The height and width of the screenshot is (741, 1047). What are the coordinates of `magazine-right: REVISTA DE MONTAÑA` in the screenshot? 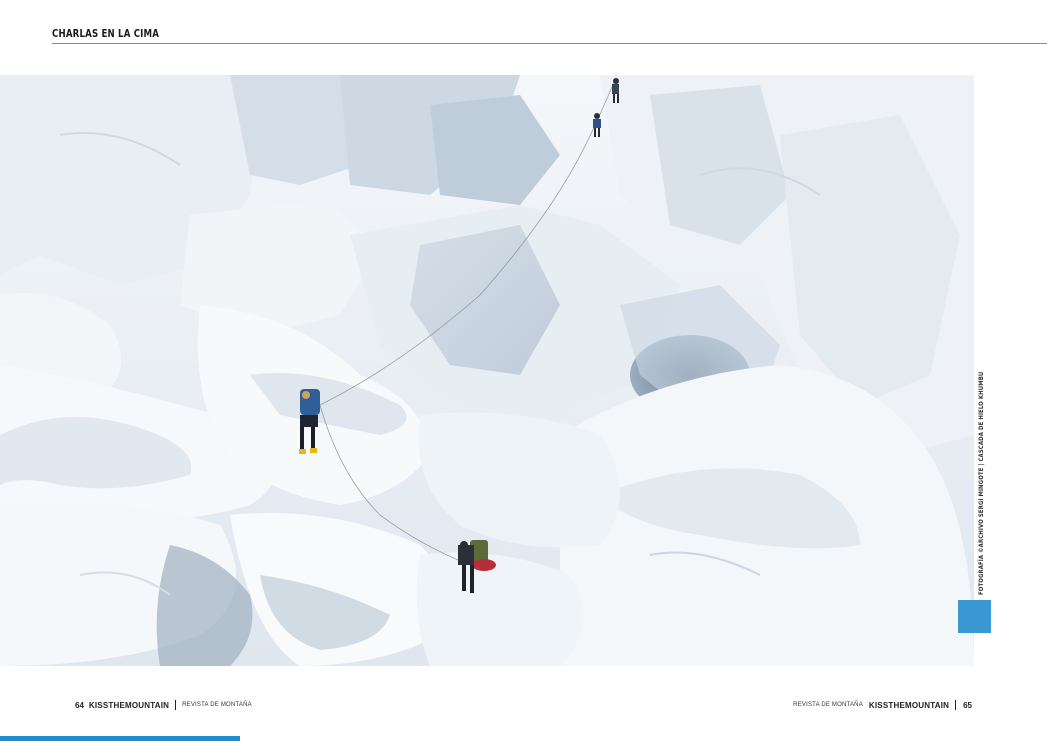 It's located at (828, 705).